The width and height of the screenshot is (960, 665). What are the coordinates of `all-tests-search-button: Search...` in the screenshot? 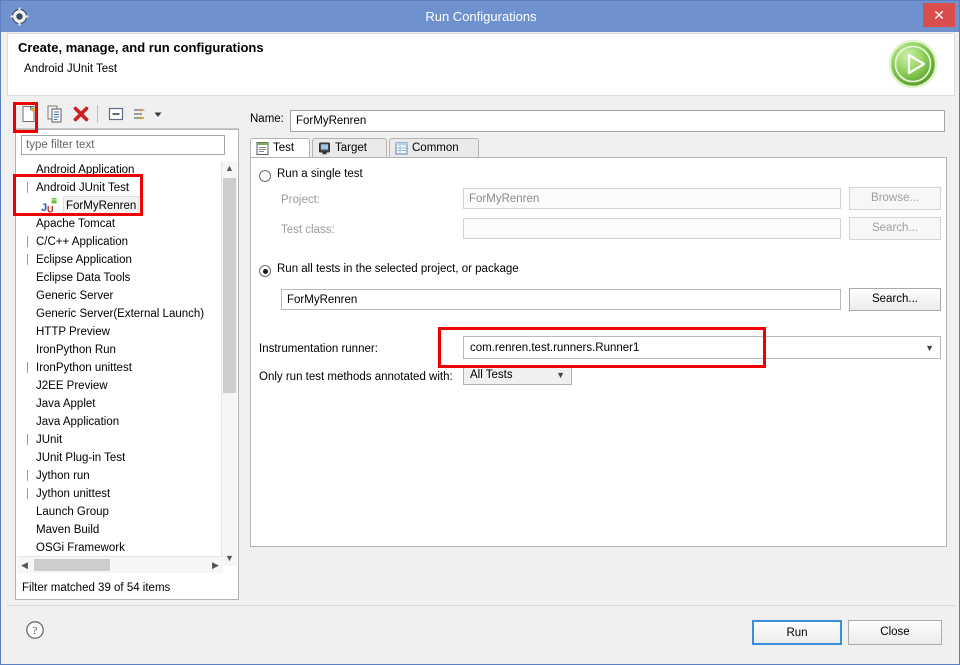 It's located at (895, 299).